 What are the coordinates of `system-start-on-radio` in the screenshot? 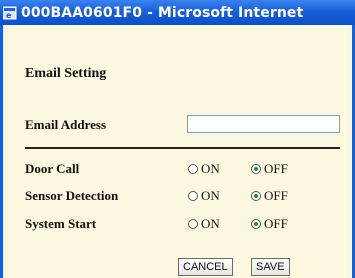 It's located at (193, 224).